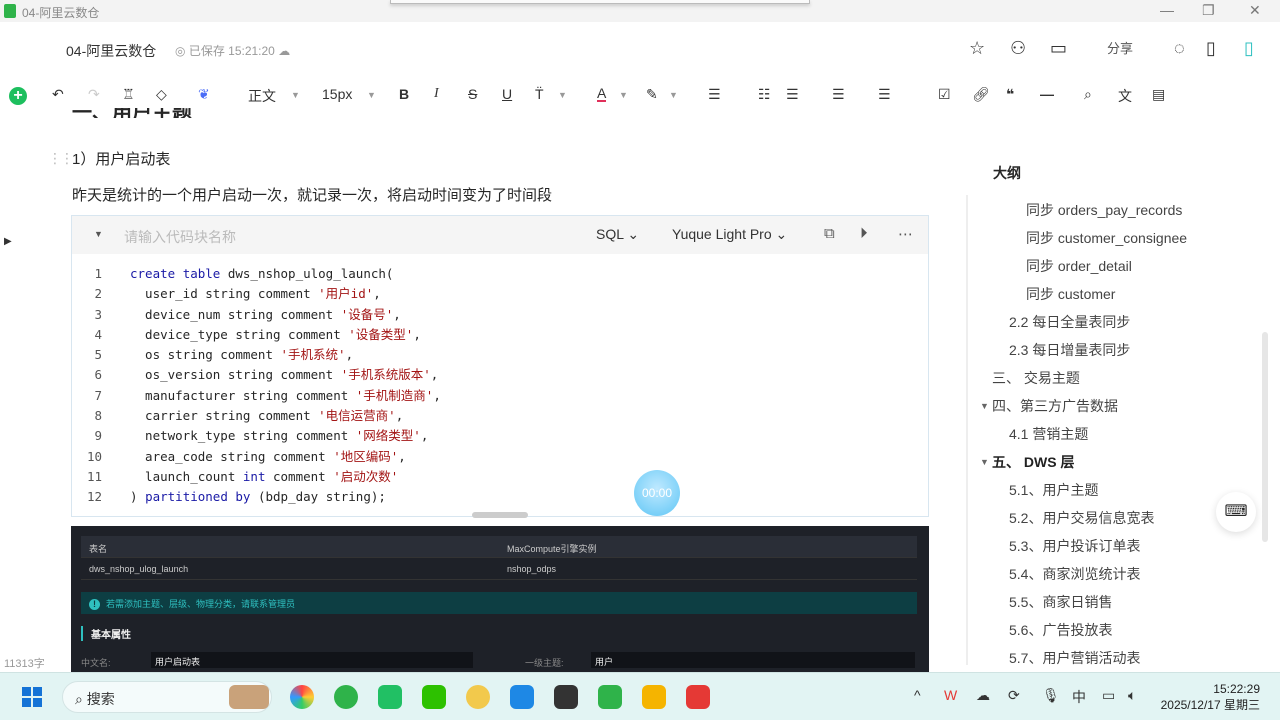 The image size is (1280, 720). I want to click on collapse-icon: ▼, so click(98, 234).